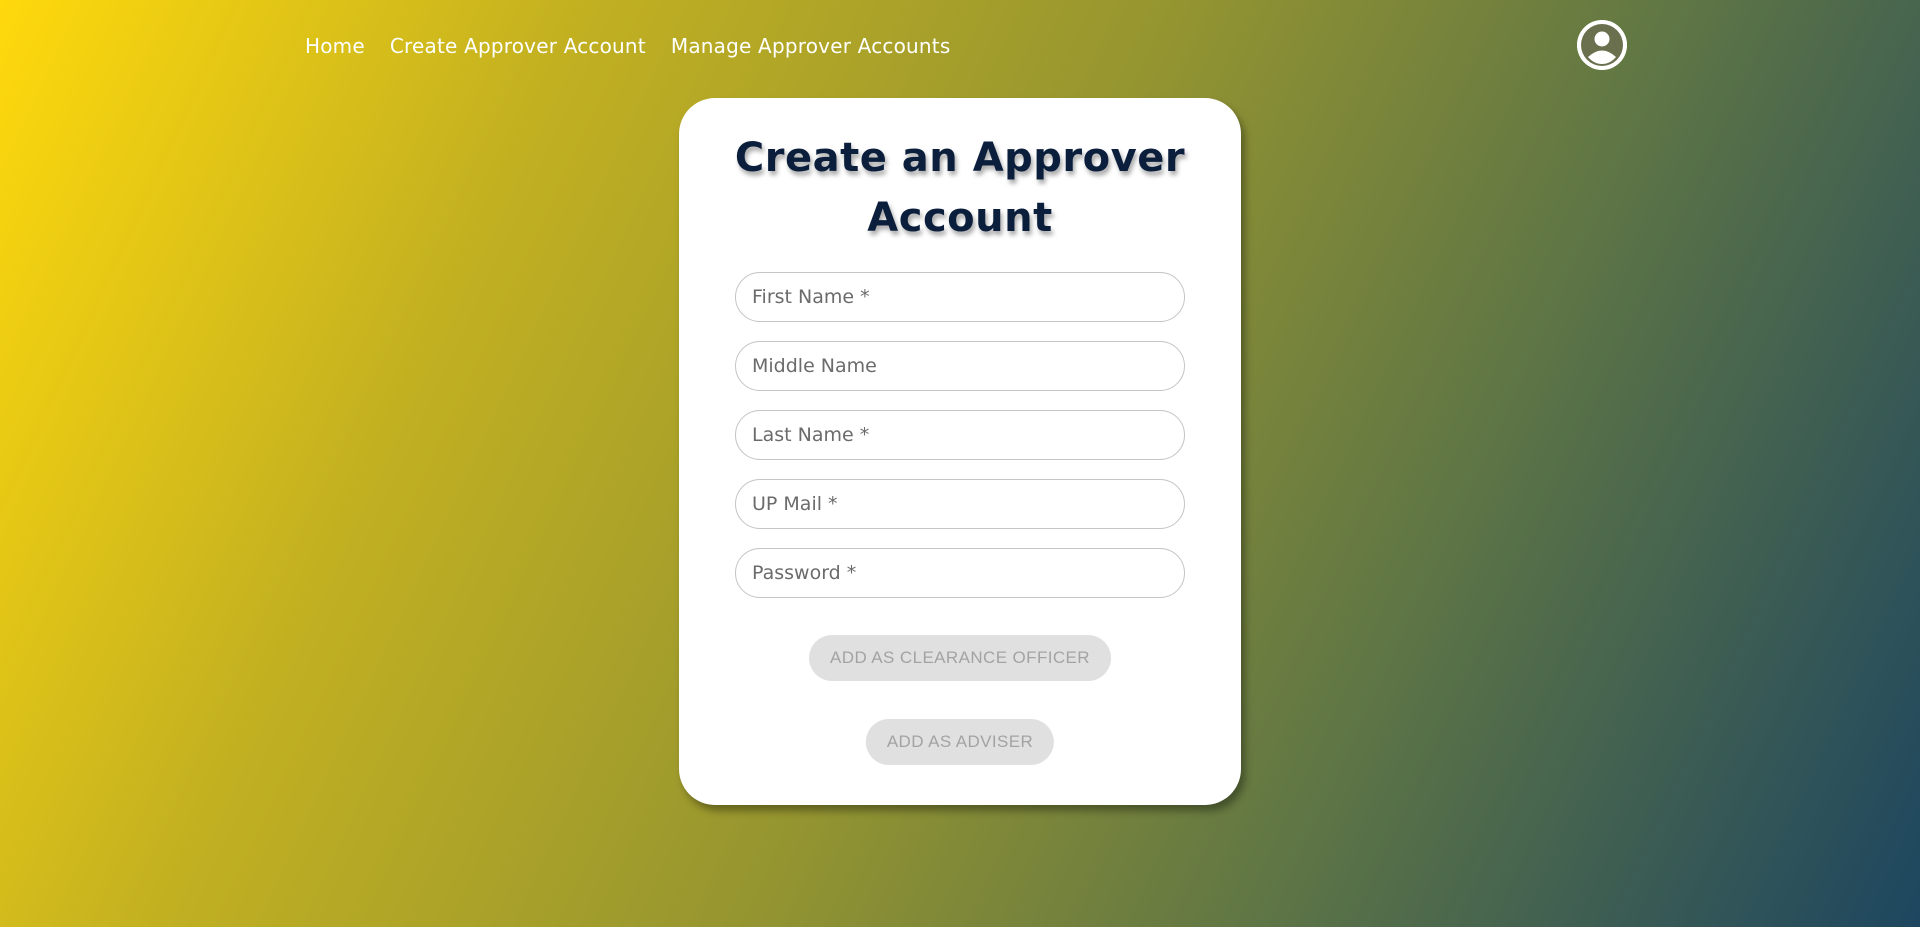 The image size is (1920, 927). Describe the element at coordinates (518, 46) in the screenshot. I see `nav-create-approver-link: Create Approver Account` at that location.